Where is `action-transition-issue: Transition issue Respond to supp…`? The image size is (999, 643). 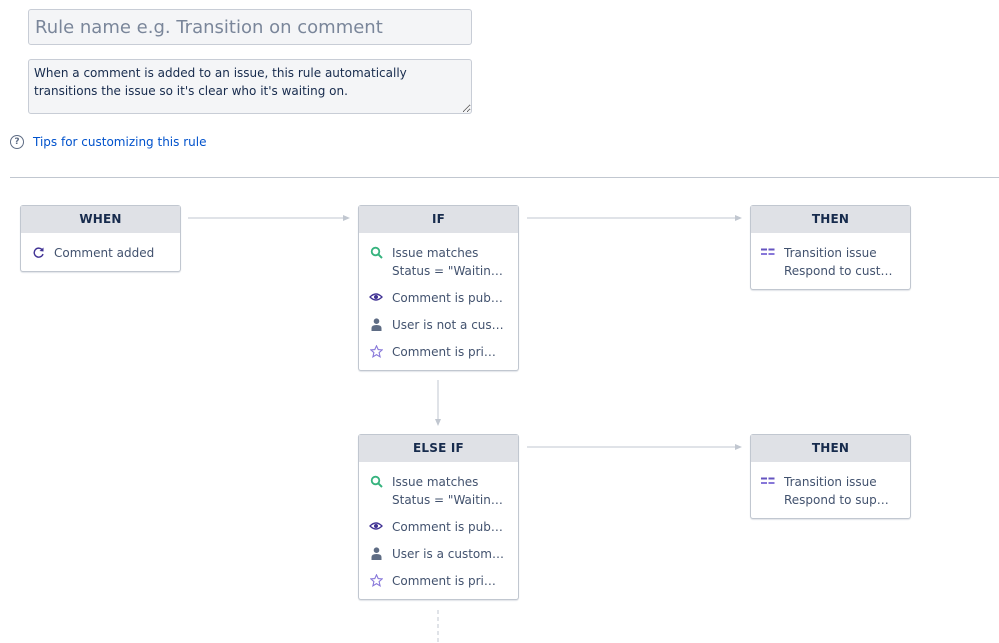
action-transition-issue: Transition issue Respond to supp… is located at coordinates (830, 491).